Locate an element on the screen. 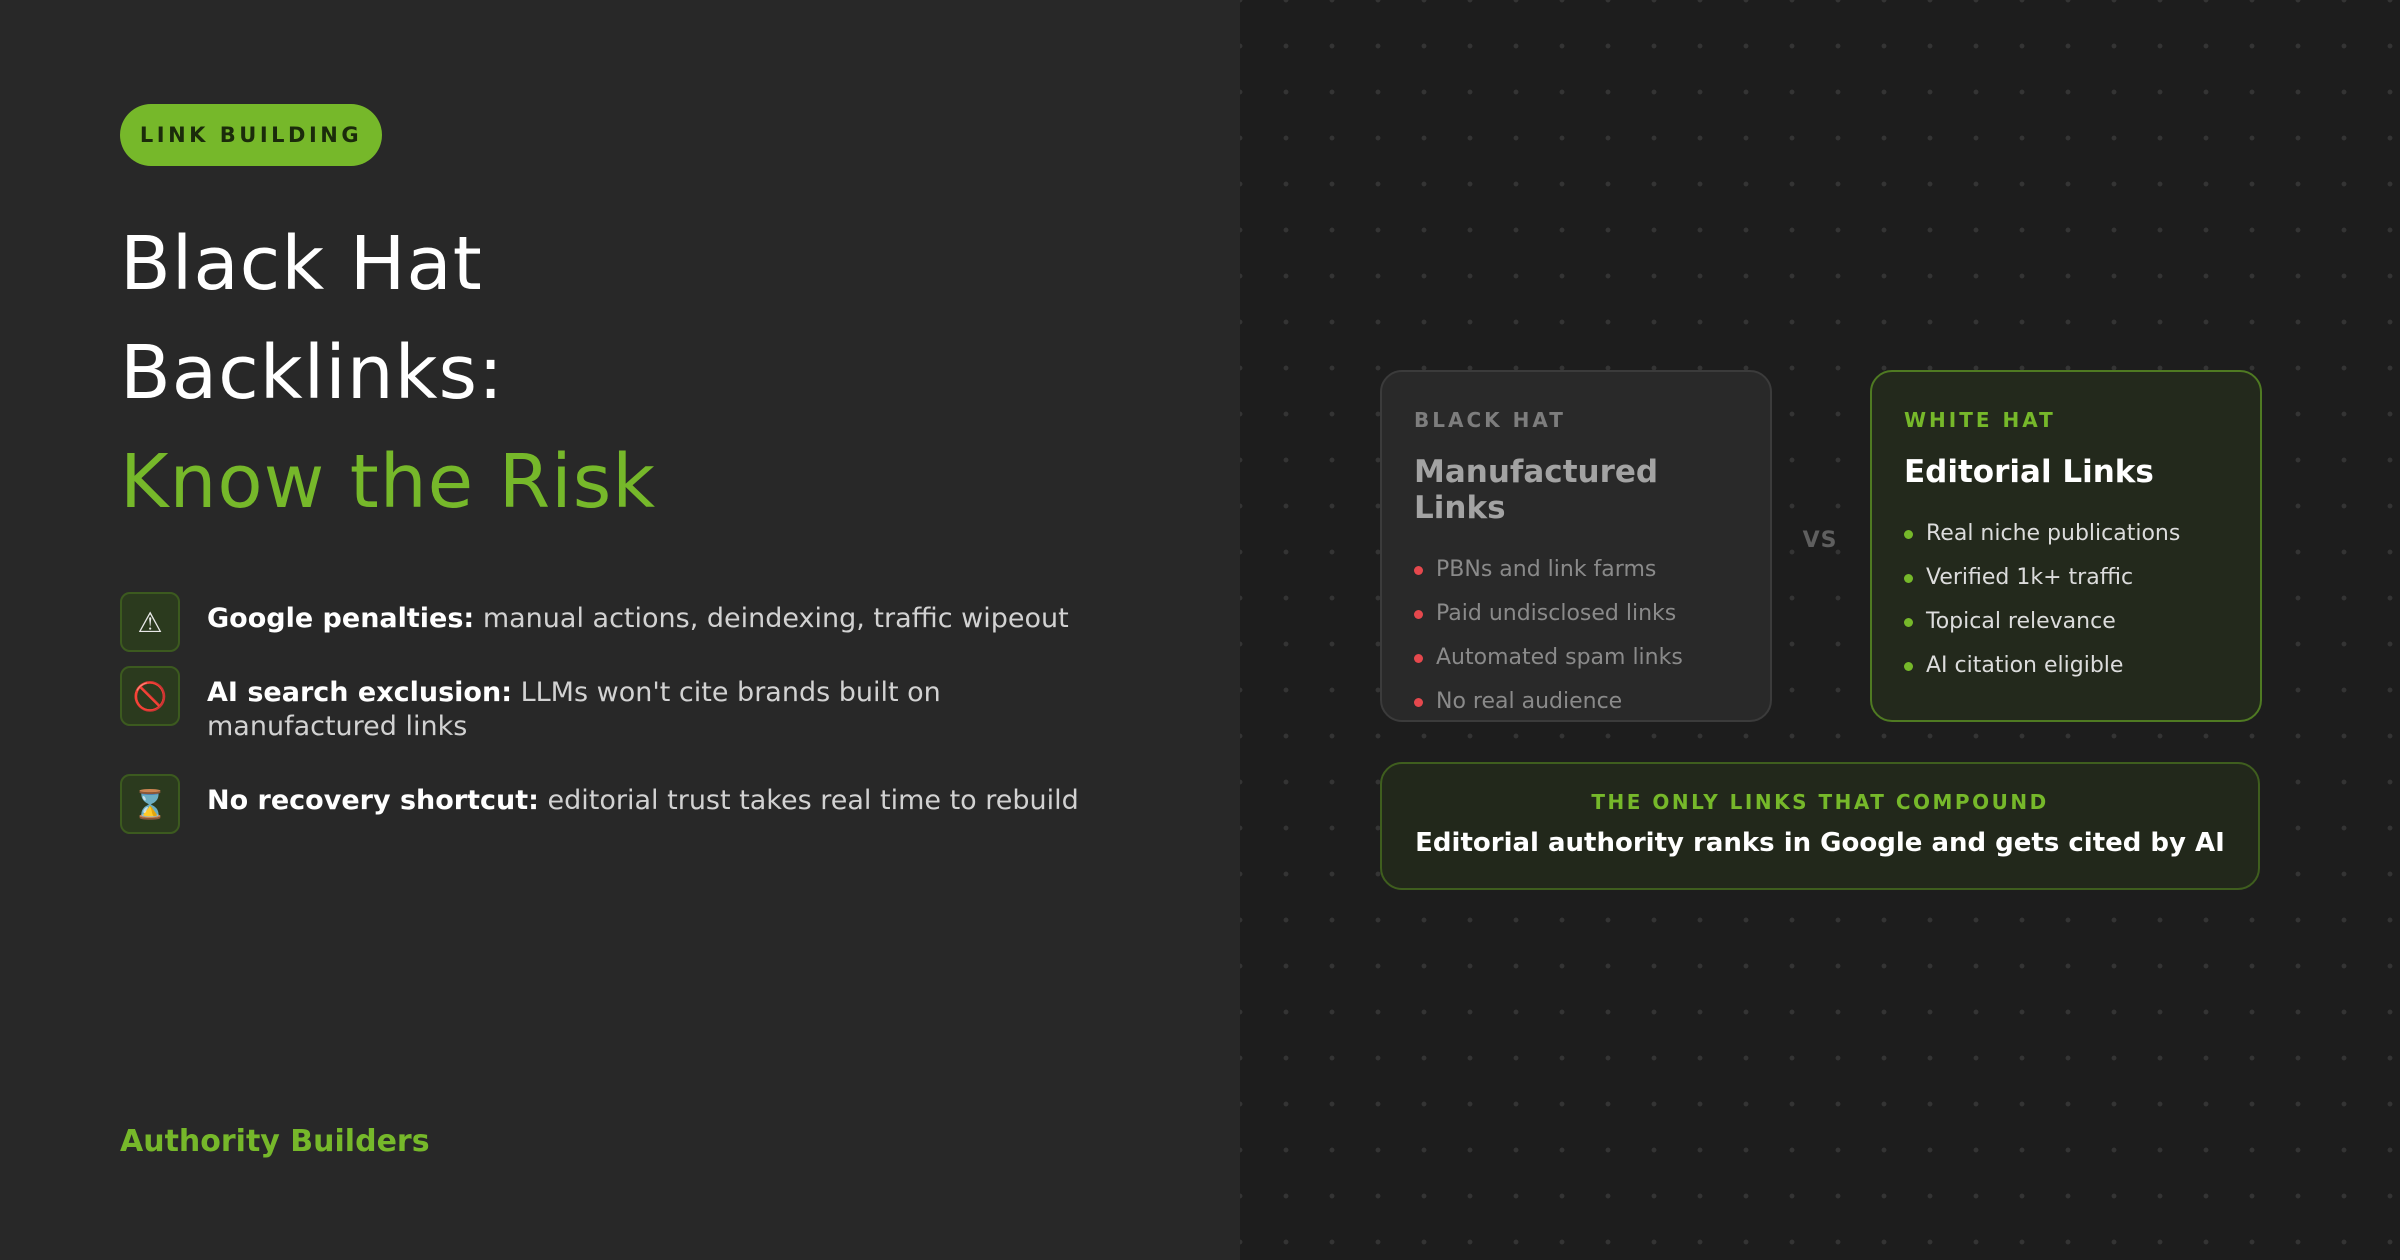 The width and height of the screenshot is (2400, 1260). brand-name: Authority Builders is located at coordinates (275, 1141).